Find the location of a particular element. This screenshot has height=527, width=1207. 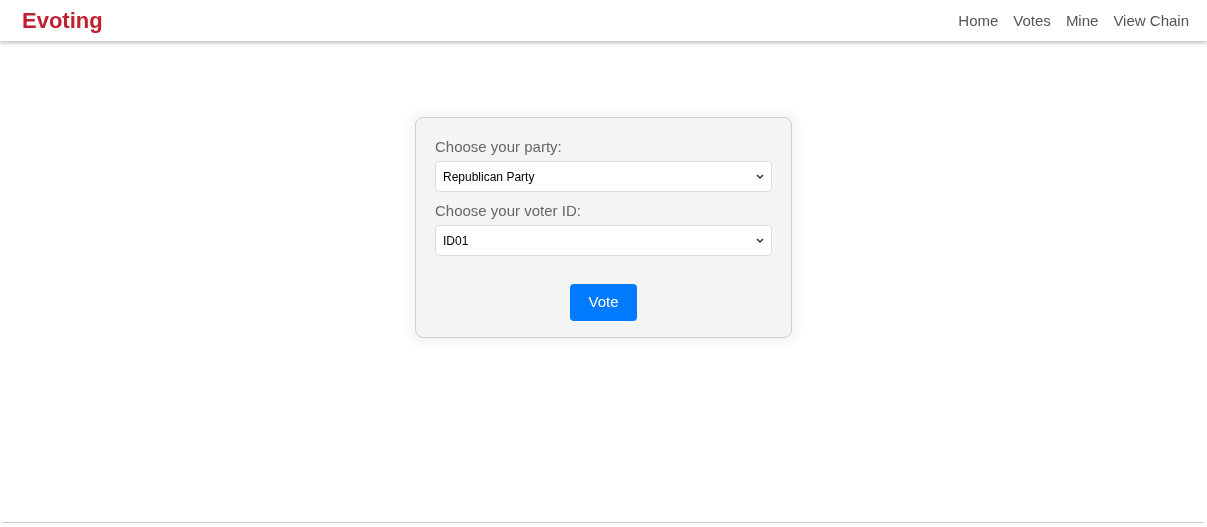

nav-link: Votes is located at coordinates (1032, 20).